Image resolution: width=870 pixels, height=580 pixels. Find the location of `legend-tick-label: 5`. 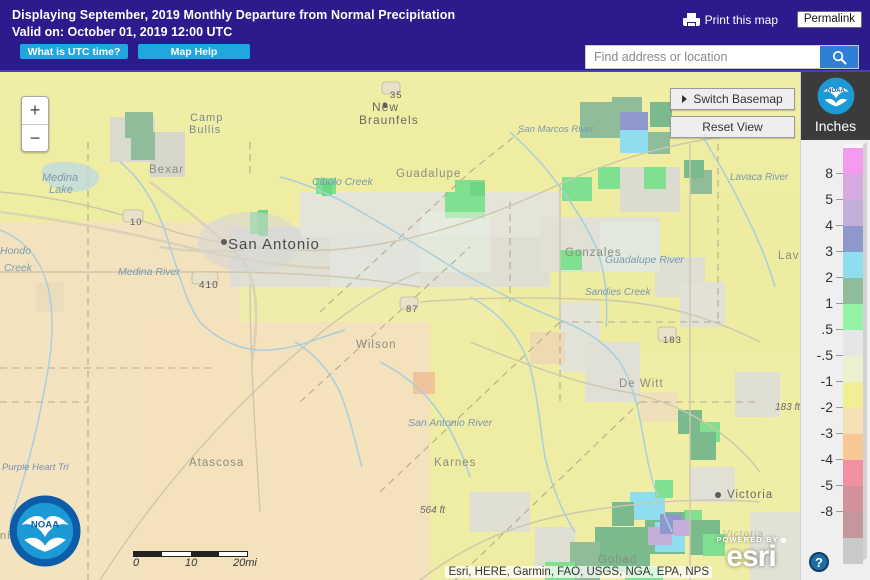

legend-tick-label: 5 is located at coordinates (829, 199).